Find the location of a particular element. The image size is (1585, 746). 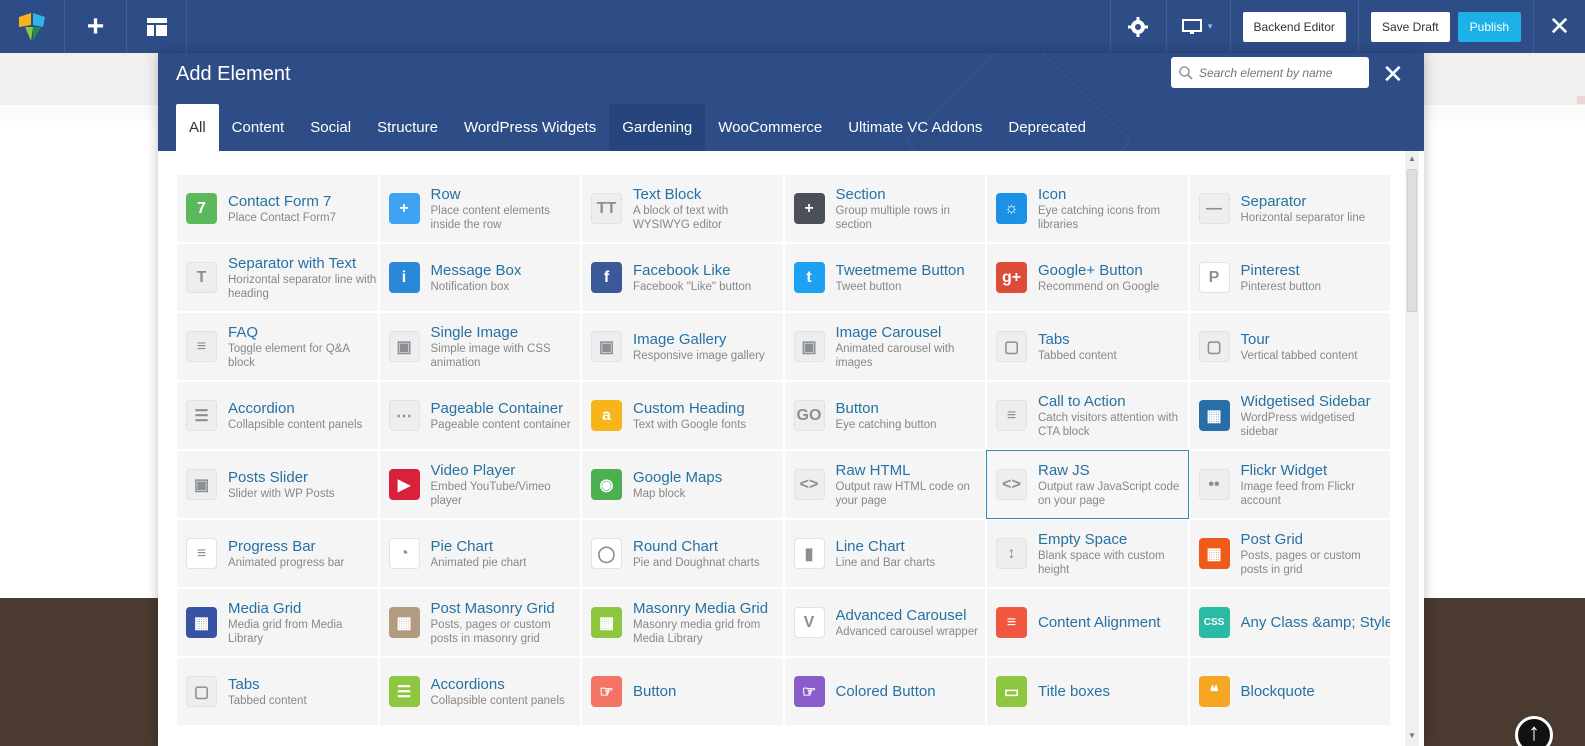

element-tile: ❝ Blockquote is located at coordinates (1289, 691).